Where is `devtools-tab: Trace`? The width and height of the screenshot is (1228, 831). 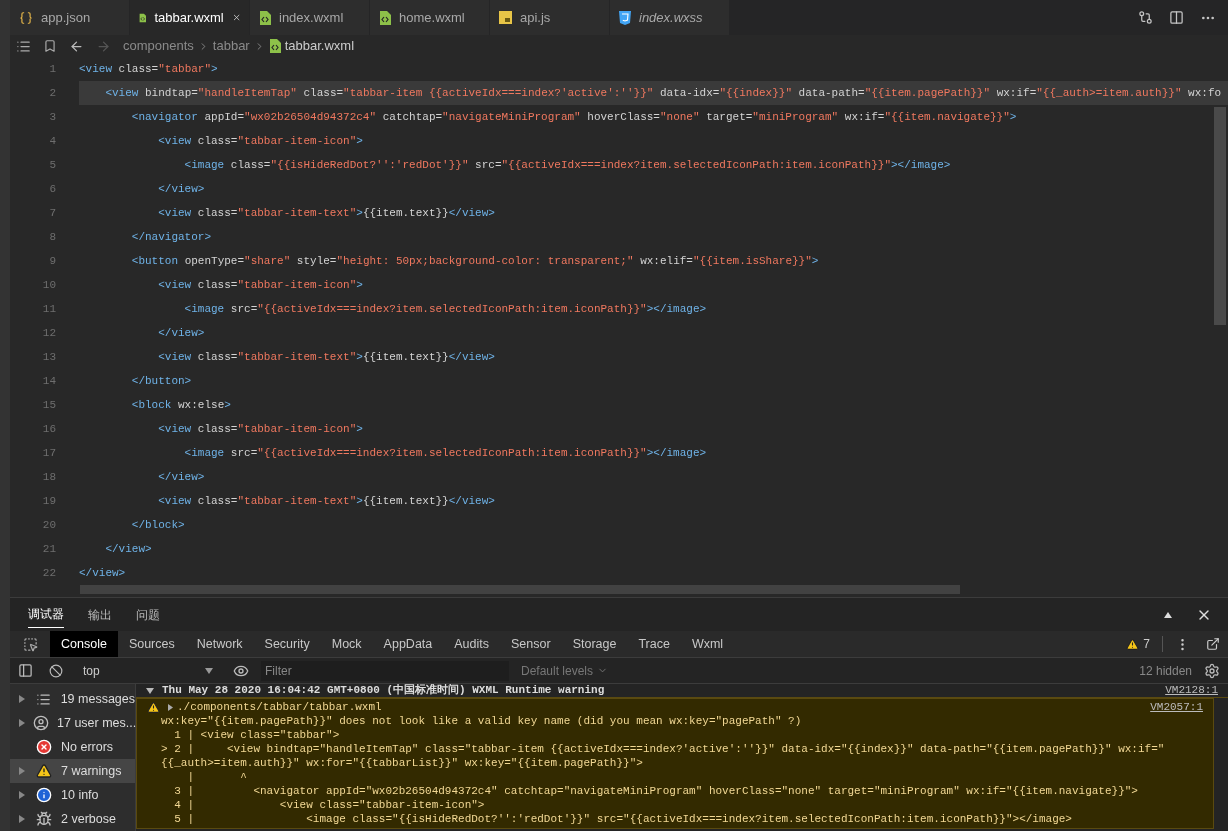 devtools-tab: Trace is located at coordinates (654, 644).